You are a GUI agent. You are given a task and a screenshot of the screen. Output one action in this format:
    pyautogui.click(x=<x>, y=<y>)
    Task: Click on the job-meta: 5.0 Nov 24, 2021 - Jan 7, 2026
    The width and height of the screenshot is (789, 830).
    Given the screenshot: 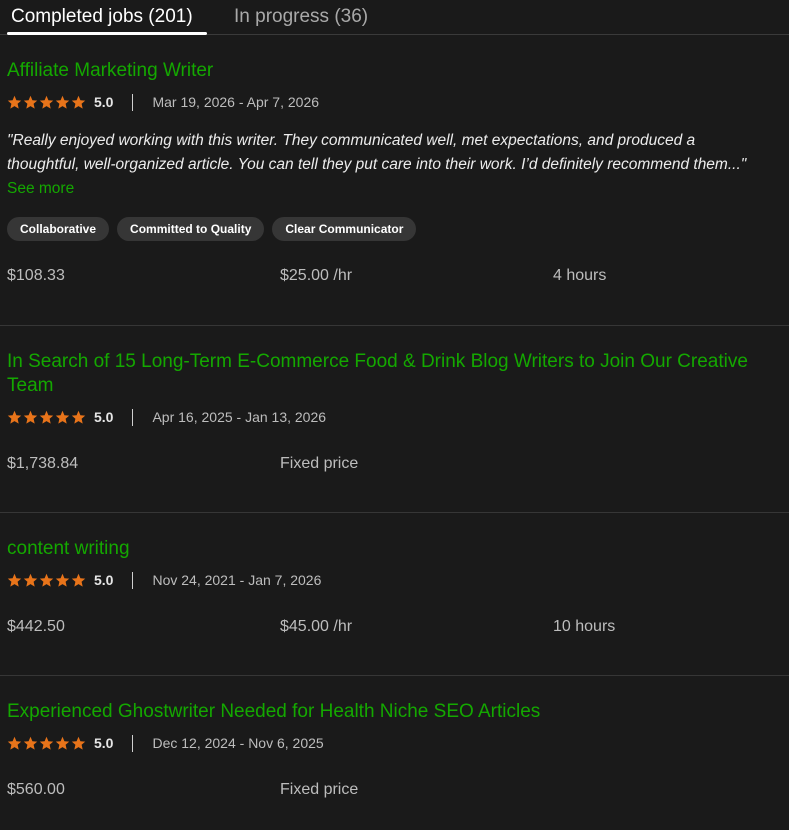 What is the action you would take?
    pyautogui.click(x=164, y=580)
    